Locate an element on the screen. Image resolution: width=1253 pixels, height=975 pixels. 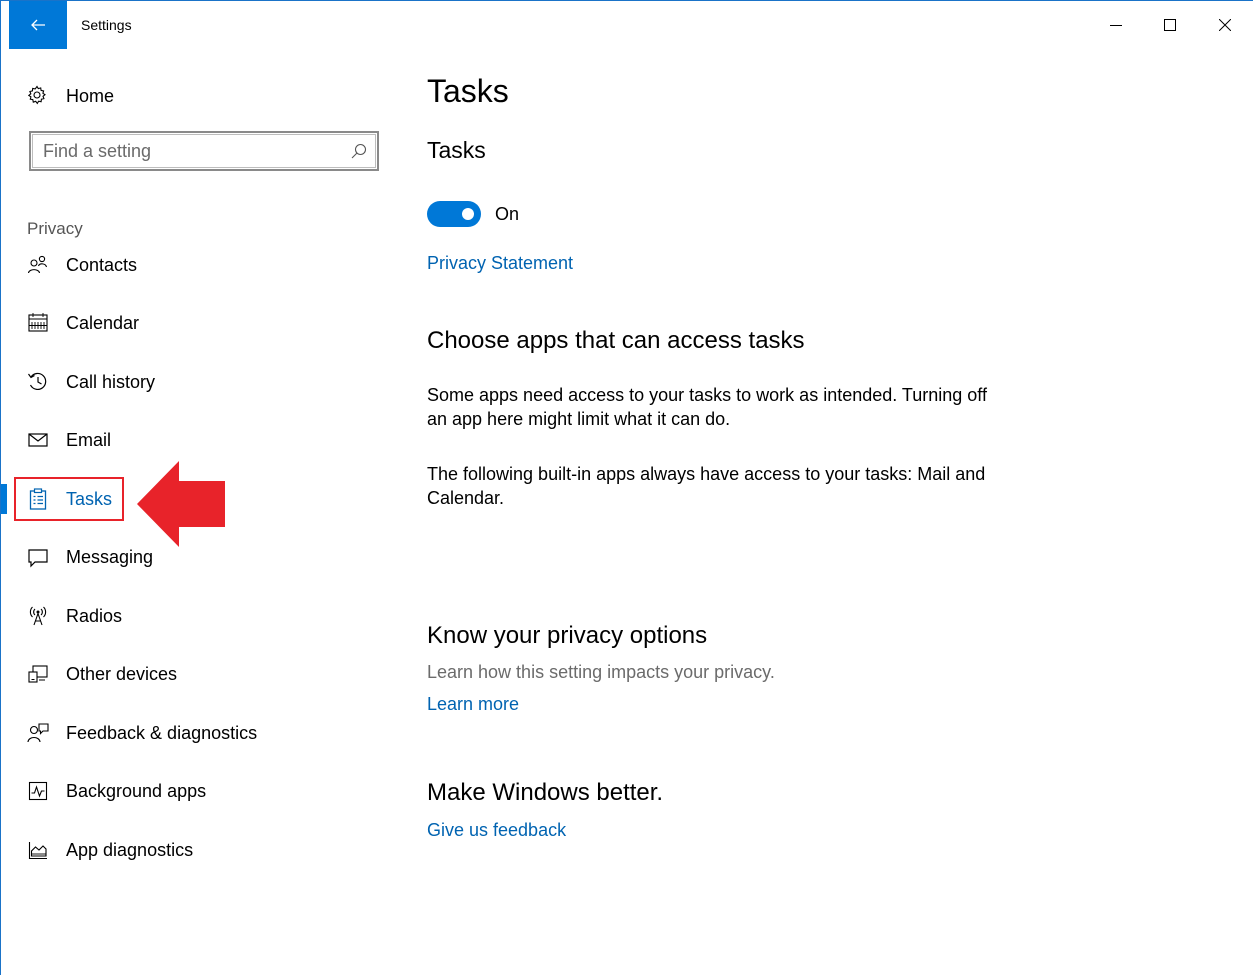
sidebar-item-contacts: Contacts is located at coordinates (194, 265).